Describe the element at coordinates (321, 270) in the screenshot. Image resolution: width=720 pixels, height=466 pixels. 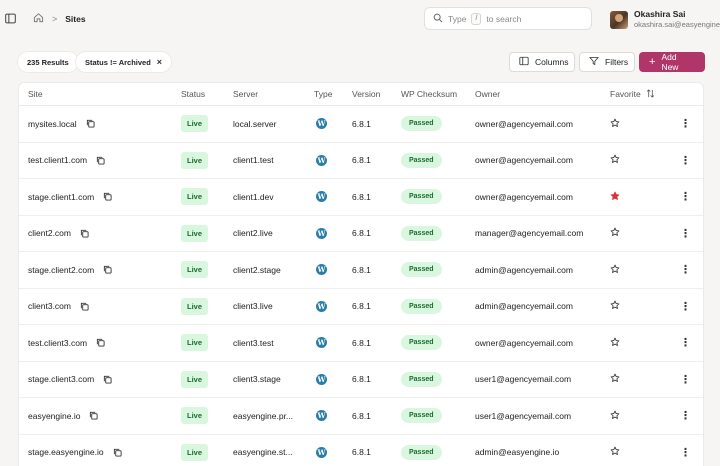
I see `wordpress-icon: W` at that location.